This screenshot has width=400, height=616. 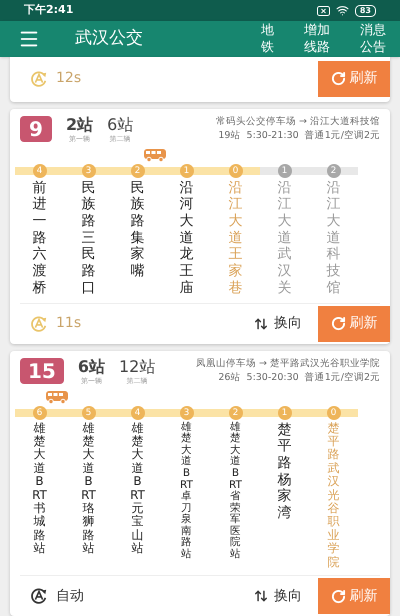 I want to click on route-direction: 凤凰山停车场 → 楚平路武汉光谷职业学院, so click(x=288, y=363).